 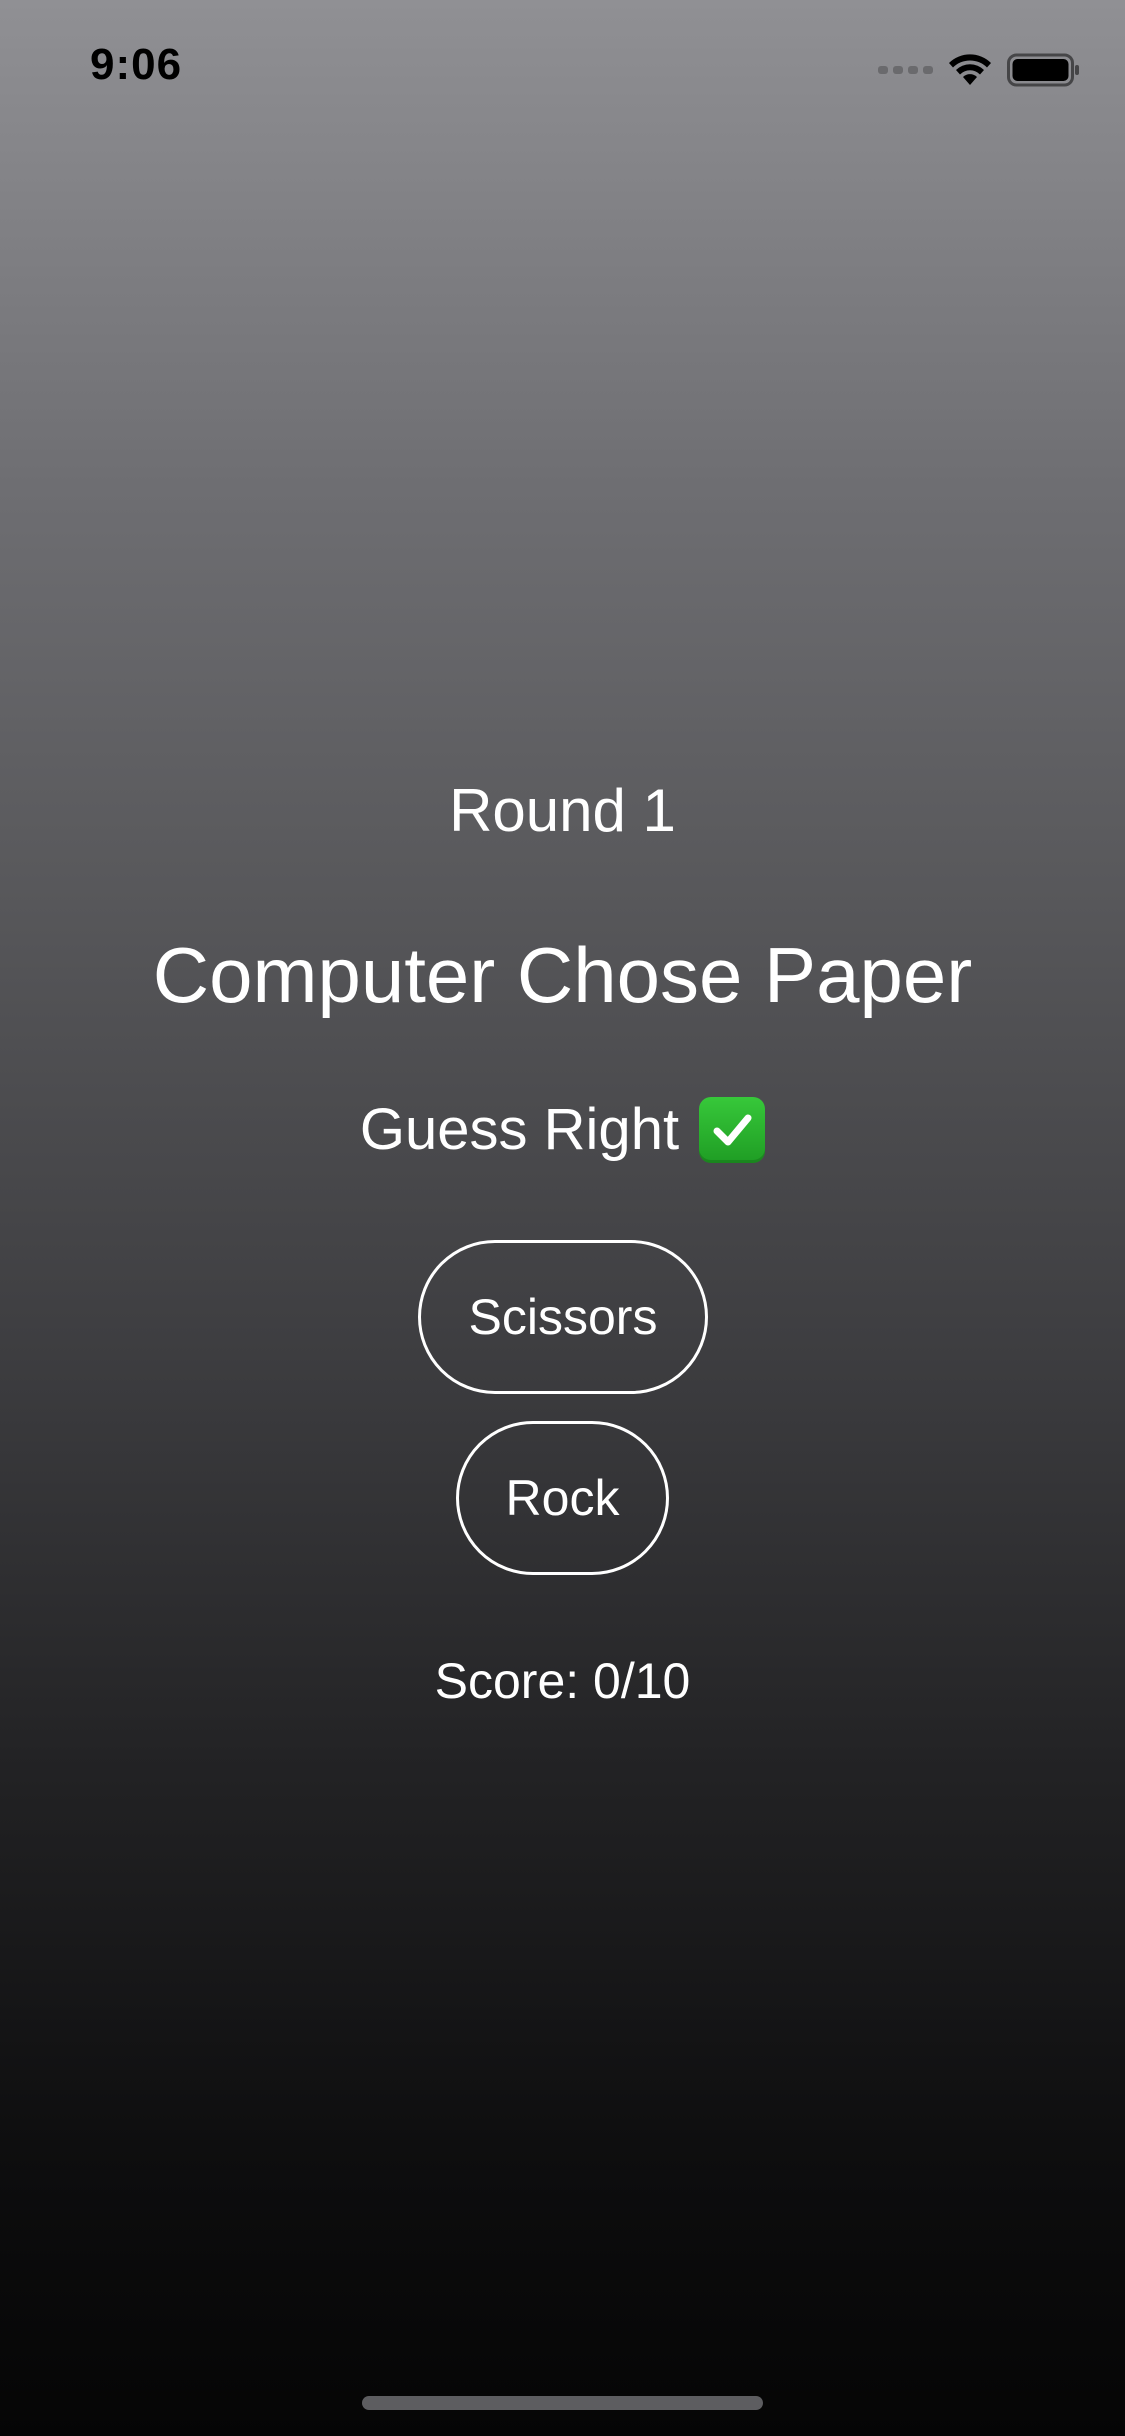 I want to click on check-mark-button-icon, so click(x=732, y=1129).